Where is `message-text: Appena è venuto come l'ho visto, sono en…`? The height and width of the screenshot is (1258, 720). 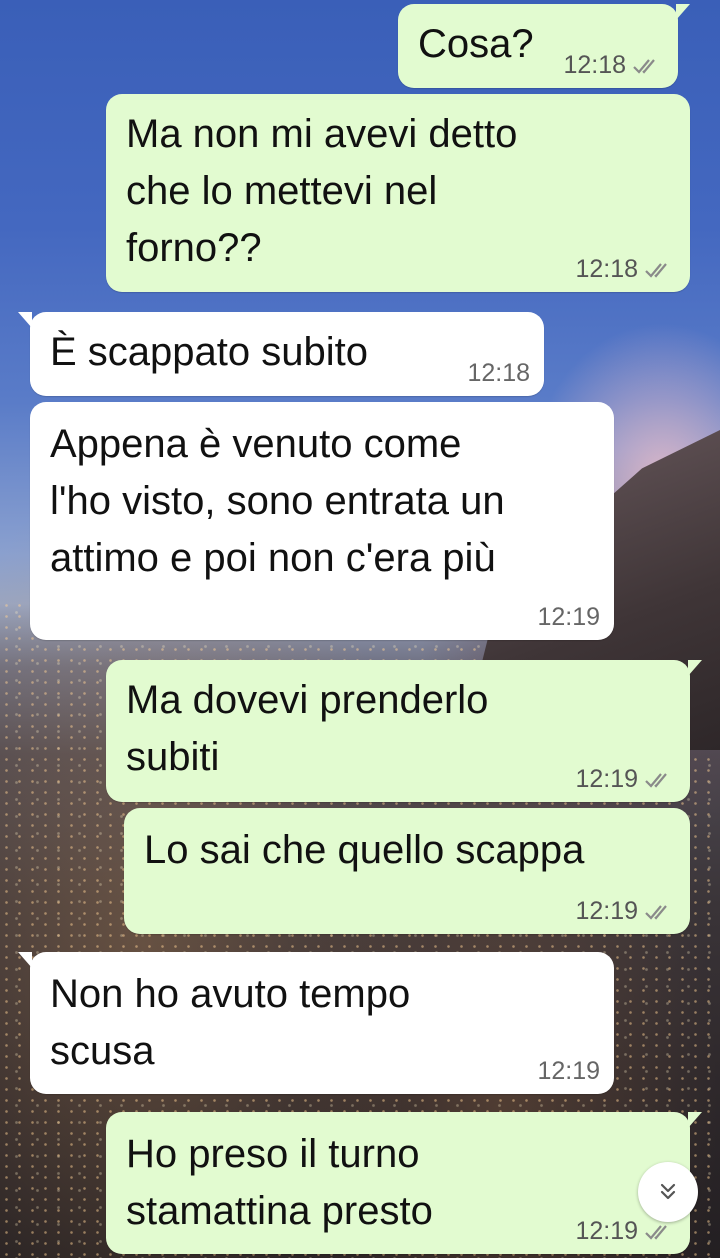
message-text: Appena è venuto come l'ho visto, sono en… is located at coordinates (277, 501).